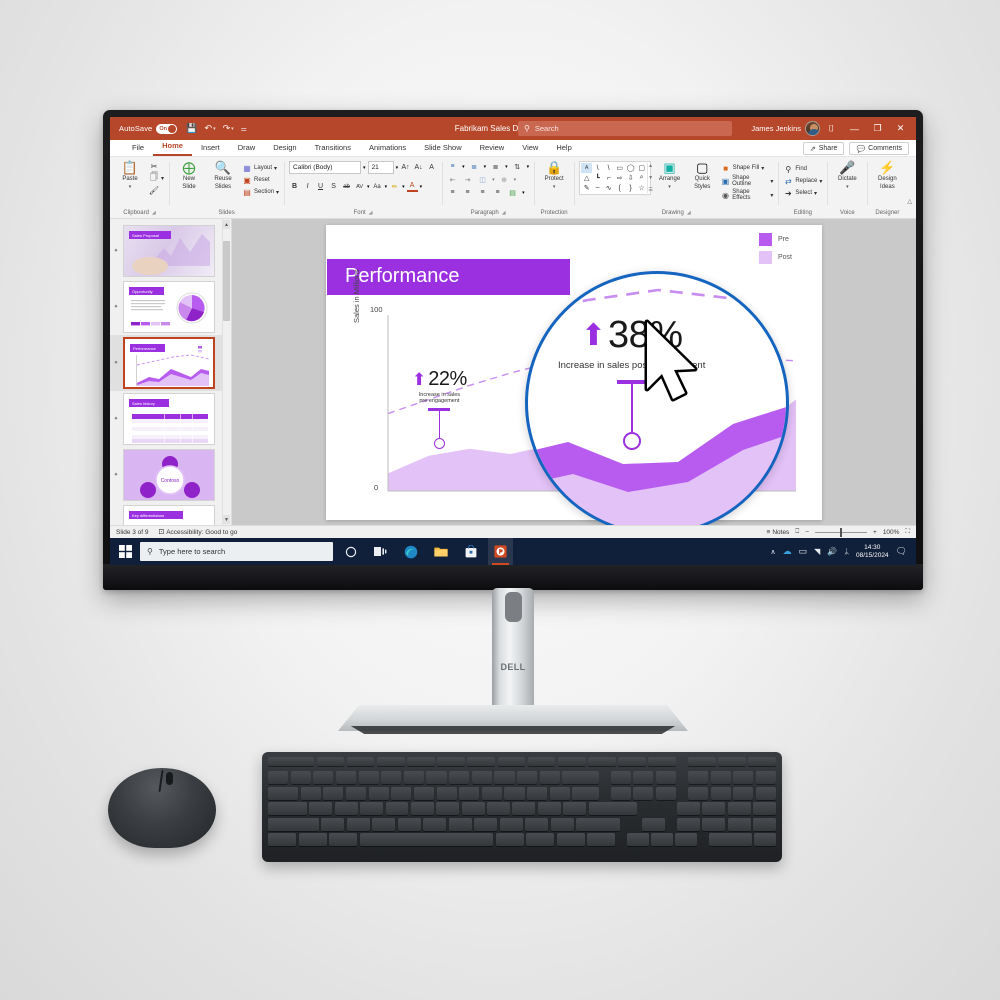 This screenshot has width=1000, height=1000. Describe the element at coordinates (170, 419) in the screenshot. I see `slide-thumbnail-4: ✷ Sales history` at that location.